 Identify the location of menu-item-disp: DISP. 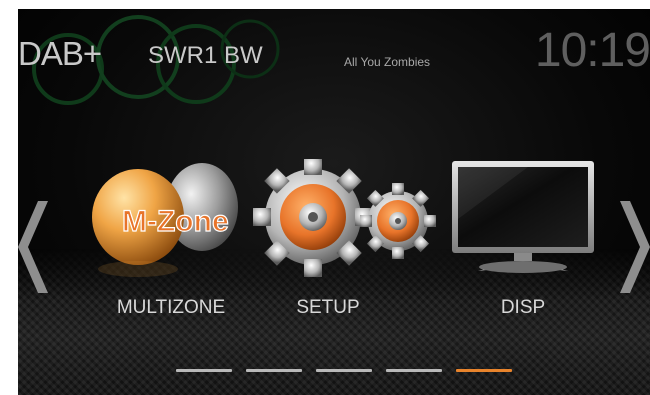
(523, 249).